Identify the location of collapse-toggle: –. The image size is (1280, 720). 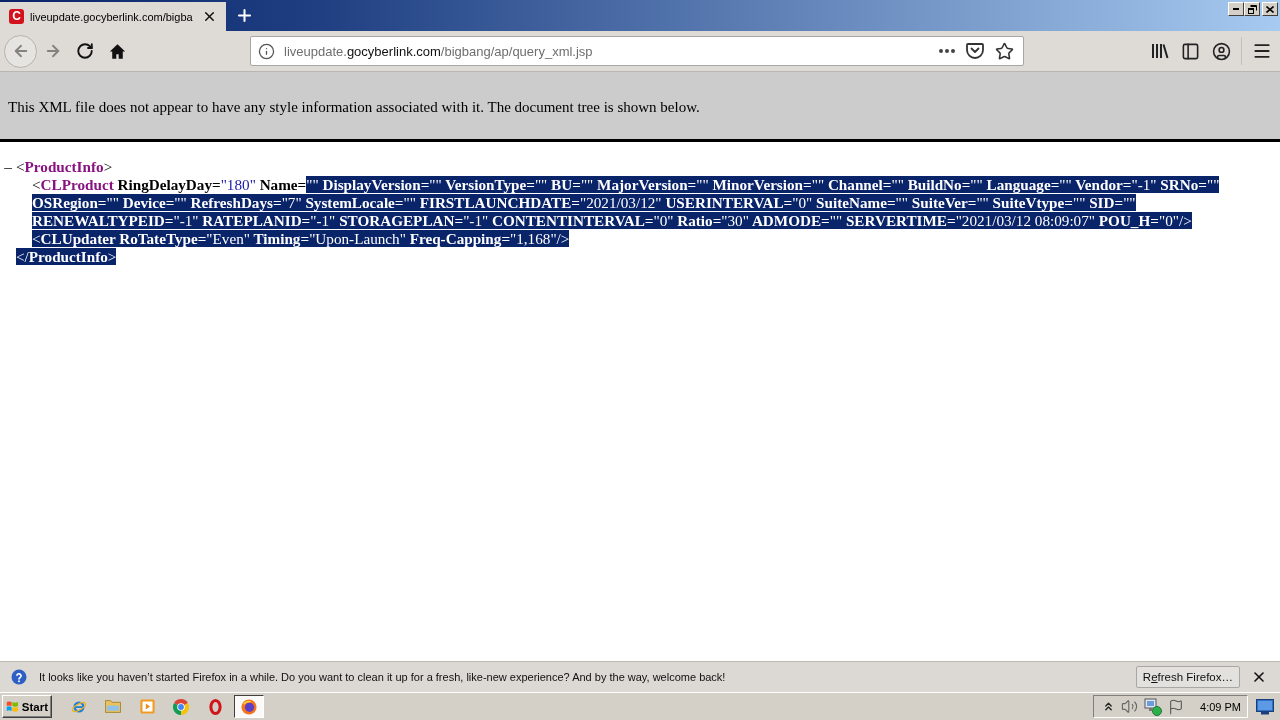
(8, 166).